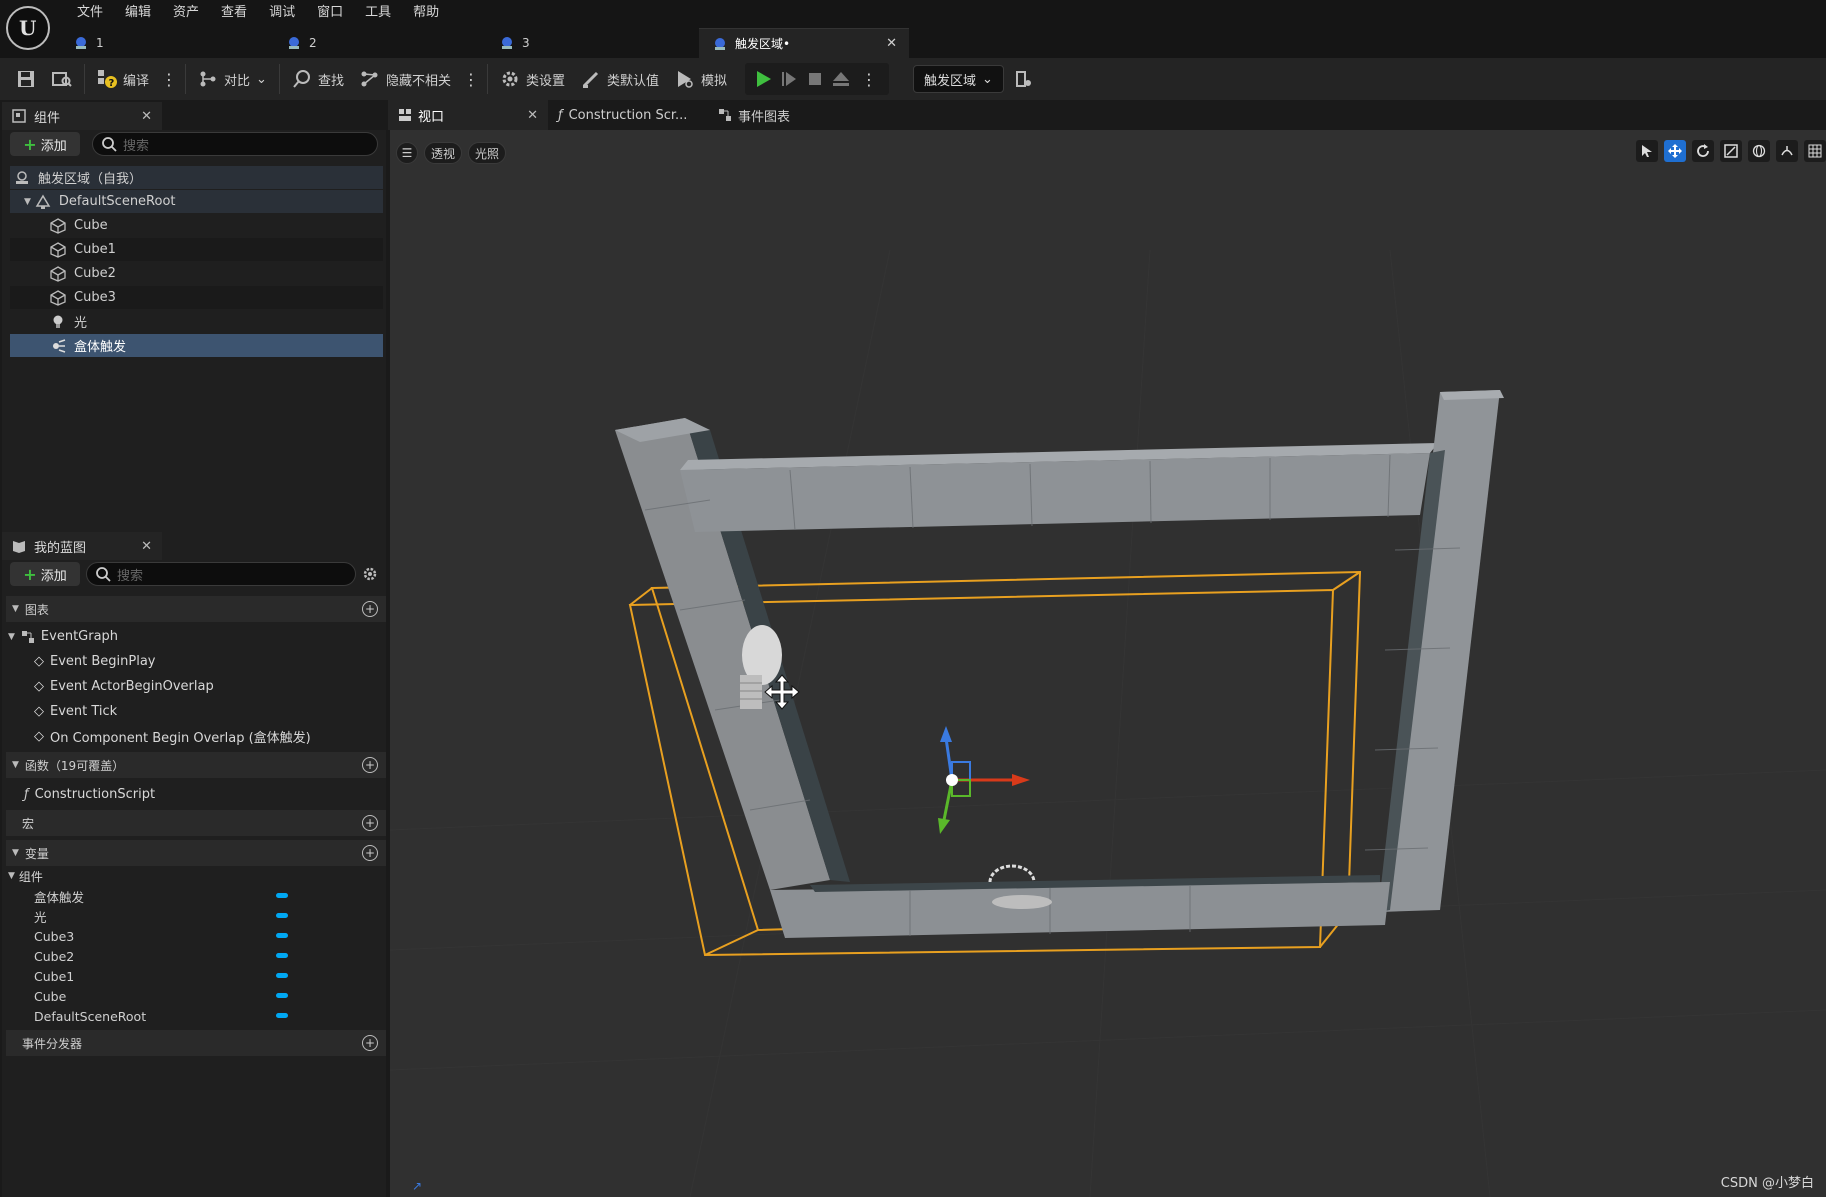 The image size is (1826, 1197). Describe the element at coordinates (169, 79) in the screenshot. I see `compile-options-icon: ⋮` at that location.